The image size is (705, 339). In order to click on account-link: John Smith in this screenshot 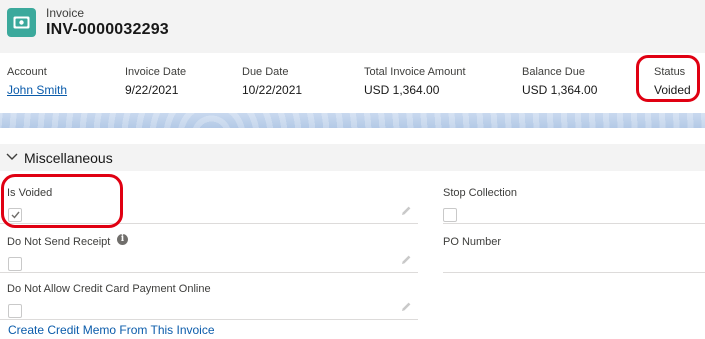, I will do `click(37, 90)`.